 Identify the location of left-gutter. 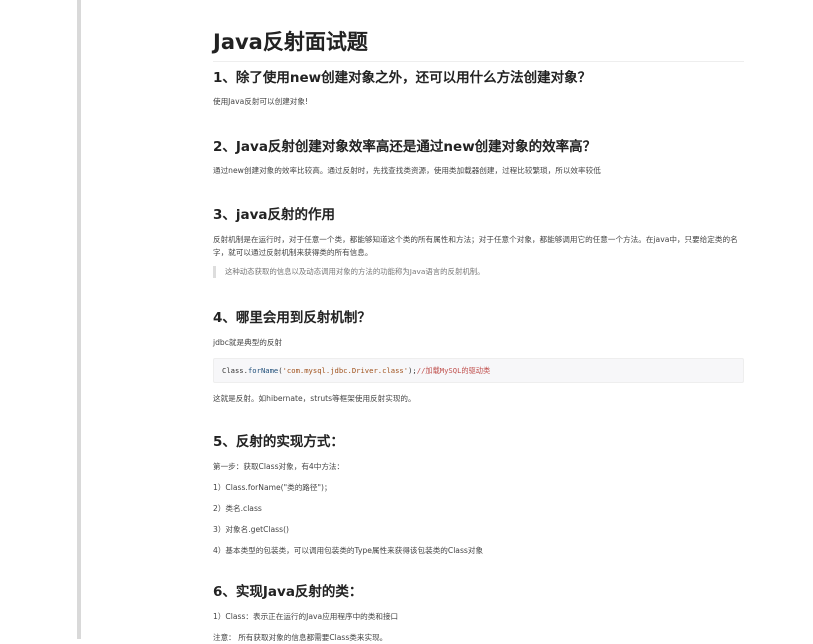
(38, 319).